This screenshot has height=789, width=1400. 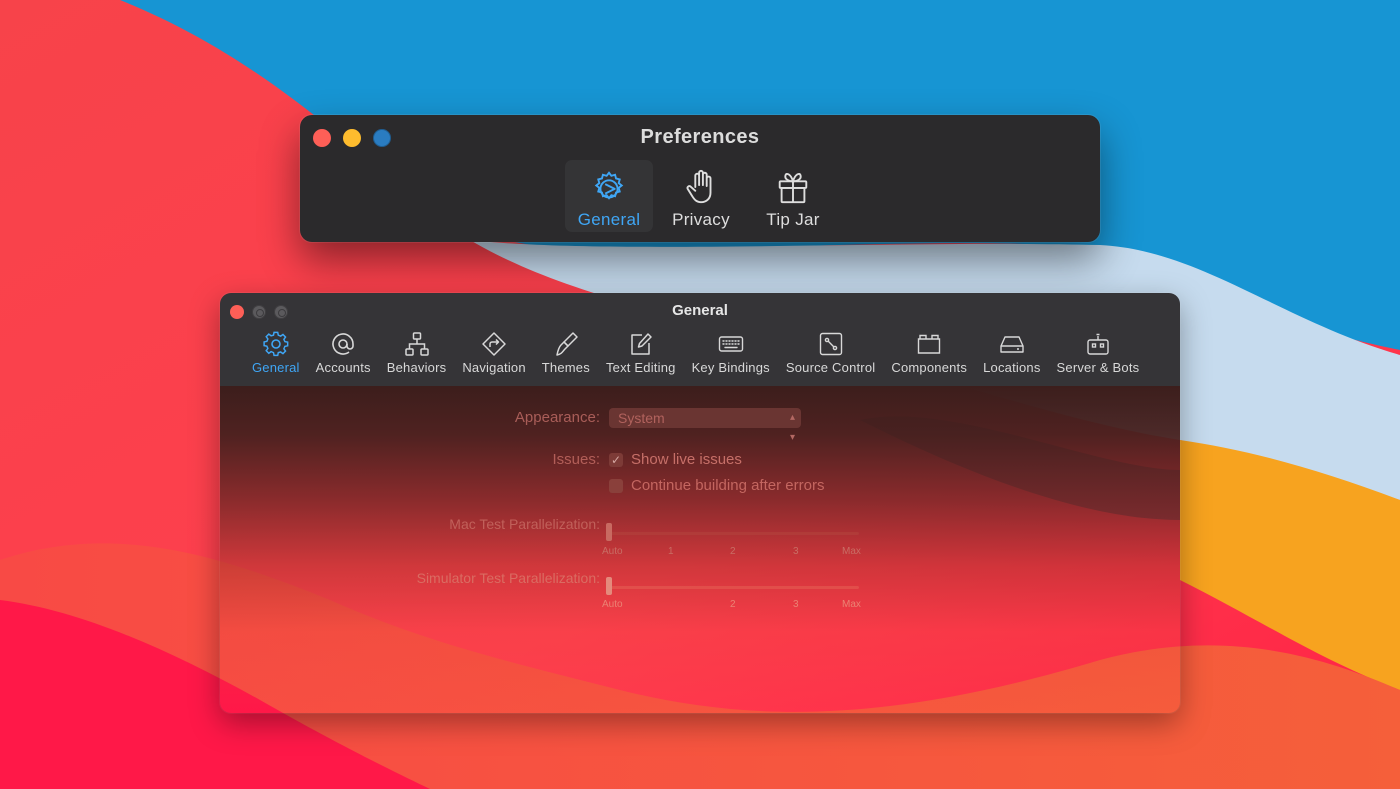 What do you see at coordinates (609, 185) in the screenshot?
I see `gear-compass-icon` at bounding box center [609, 185].